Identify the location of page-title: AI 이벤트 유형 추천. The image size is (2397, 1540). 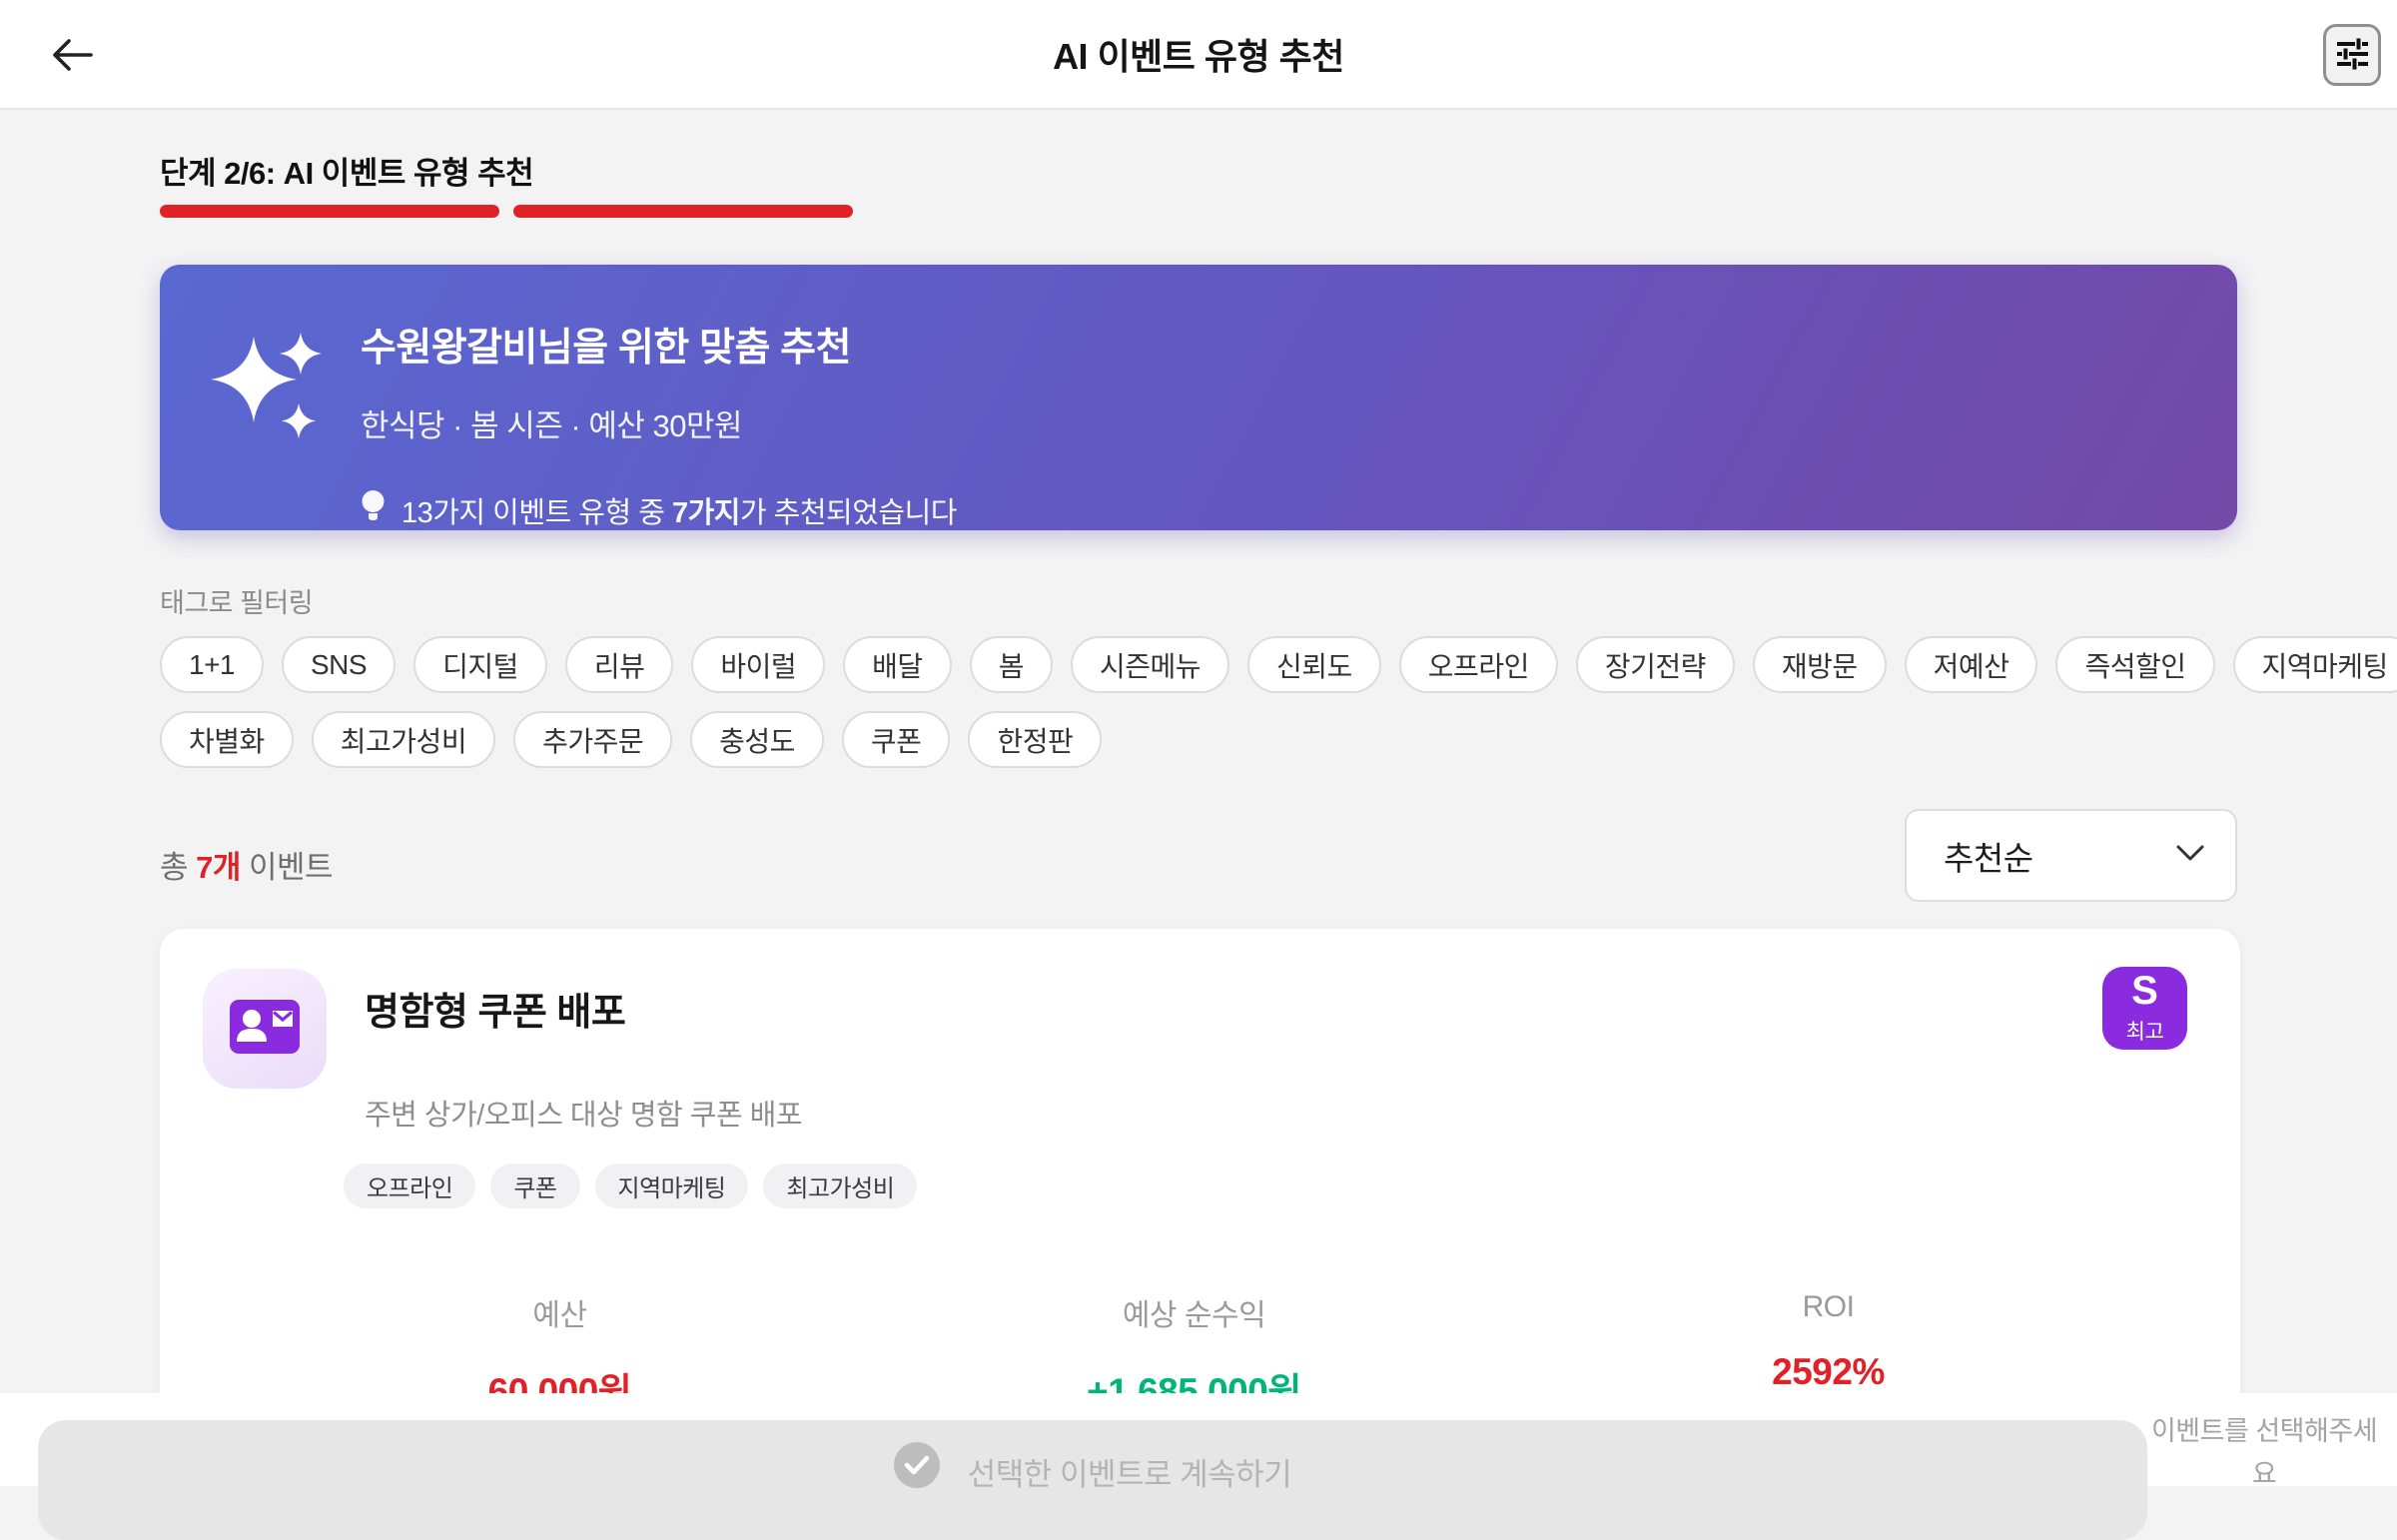
(1198, 54).